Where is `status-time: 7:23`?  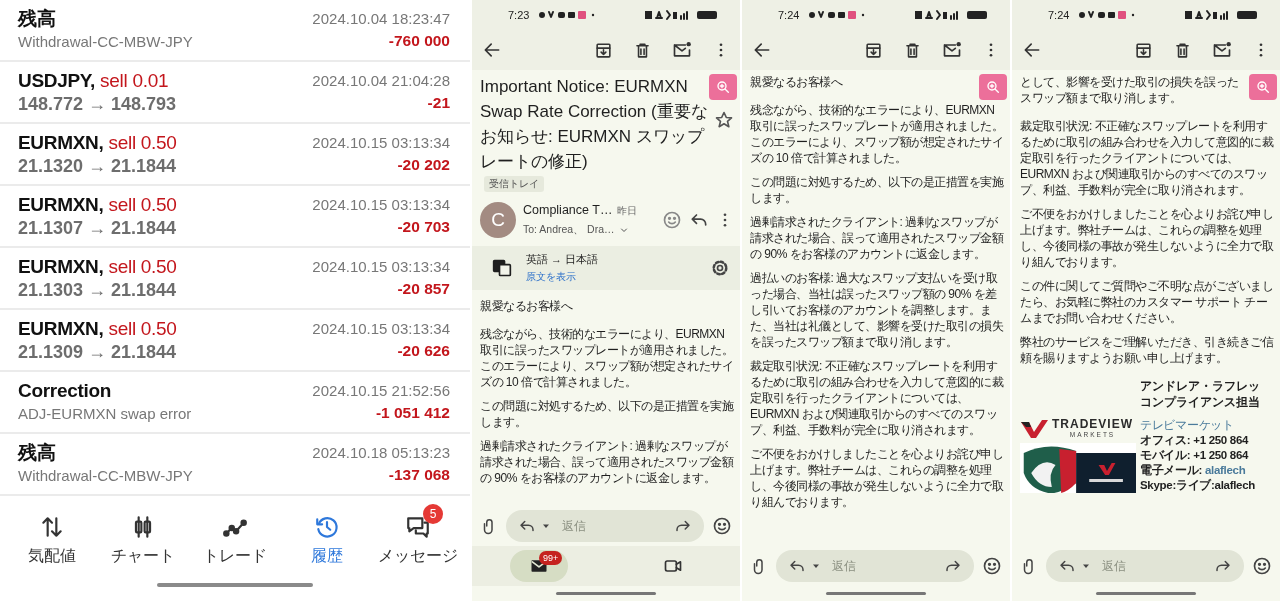 status-time: 7:23 is located at coordinates (519, 15).